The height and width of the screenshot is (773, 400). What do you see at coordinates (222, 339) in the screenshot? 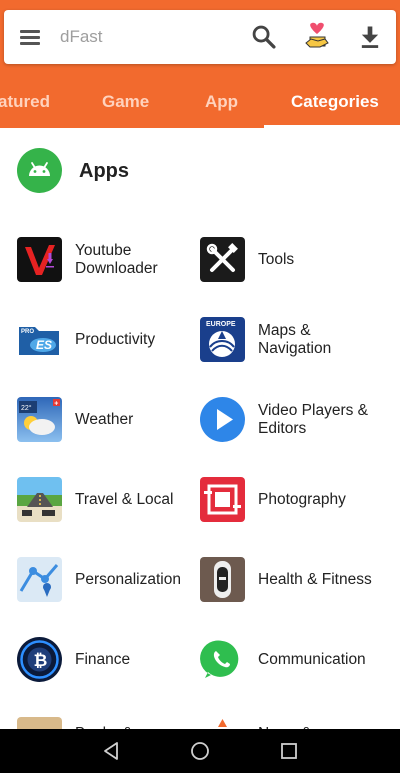
I see `maps-navigation-icon: EUROPE` at bounding box center [222, 339].